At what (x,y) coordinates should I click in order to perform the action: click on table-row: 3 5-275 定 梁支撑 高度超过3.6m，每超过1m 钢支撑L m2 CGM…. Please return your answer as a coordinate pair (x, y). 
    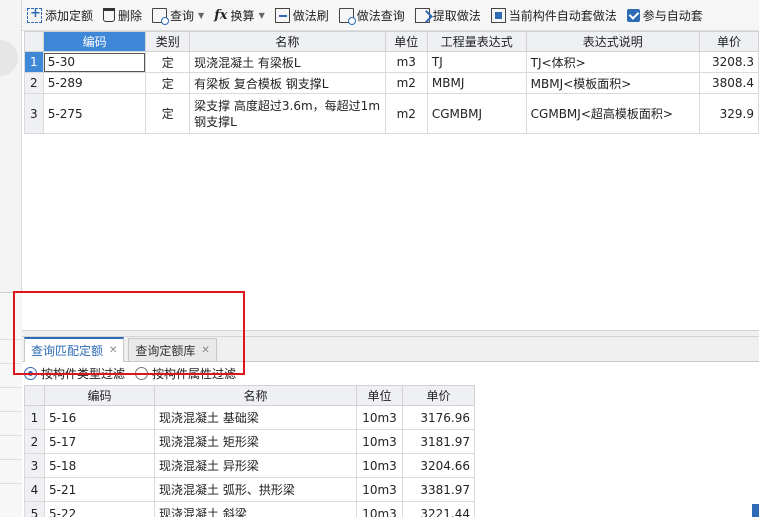
    Looking at the image, I should click on (391, 113).